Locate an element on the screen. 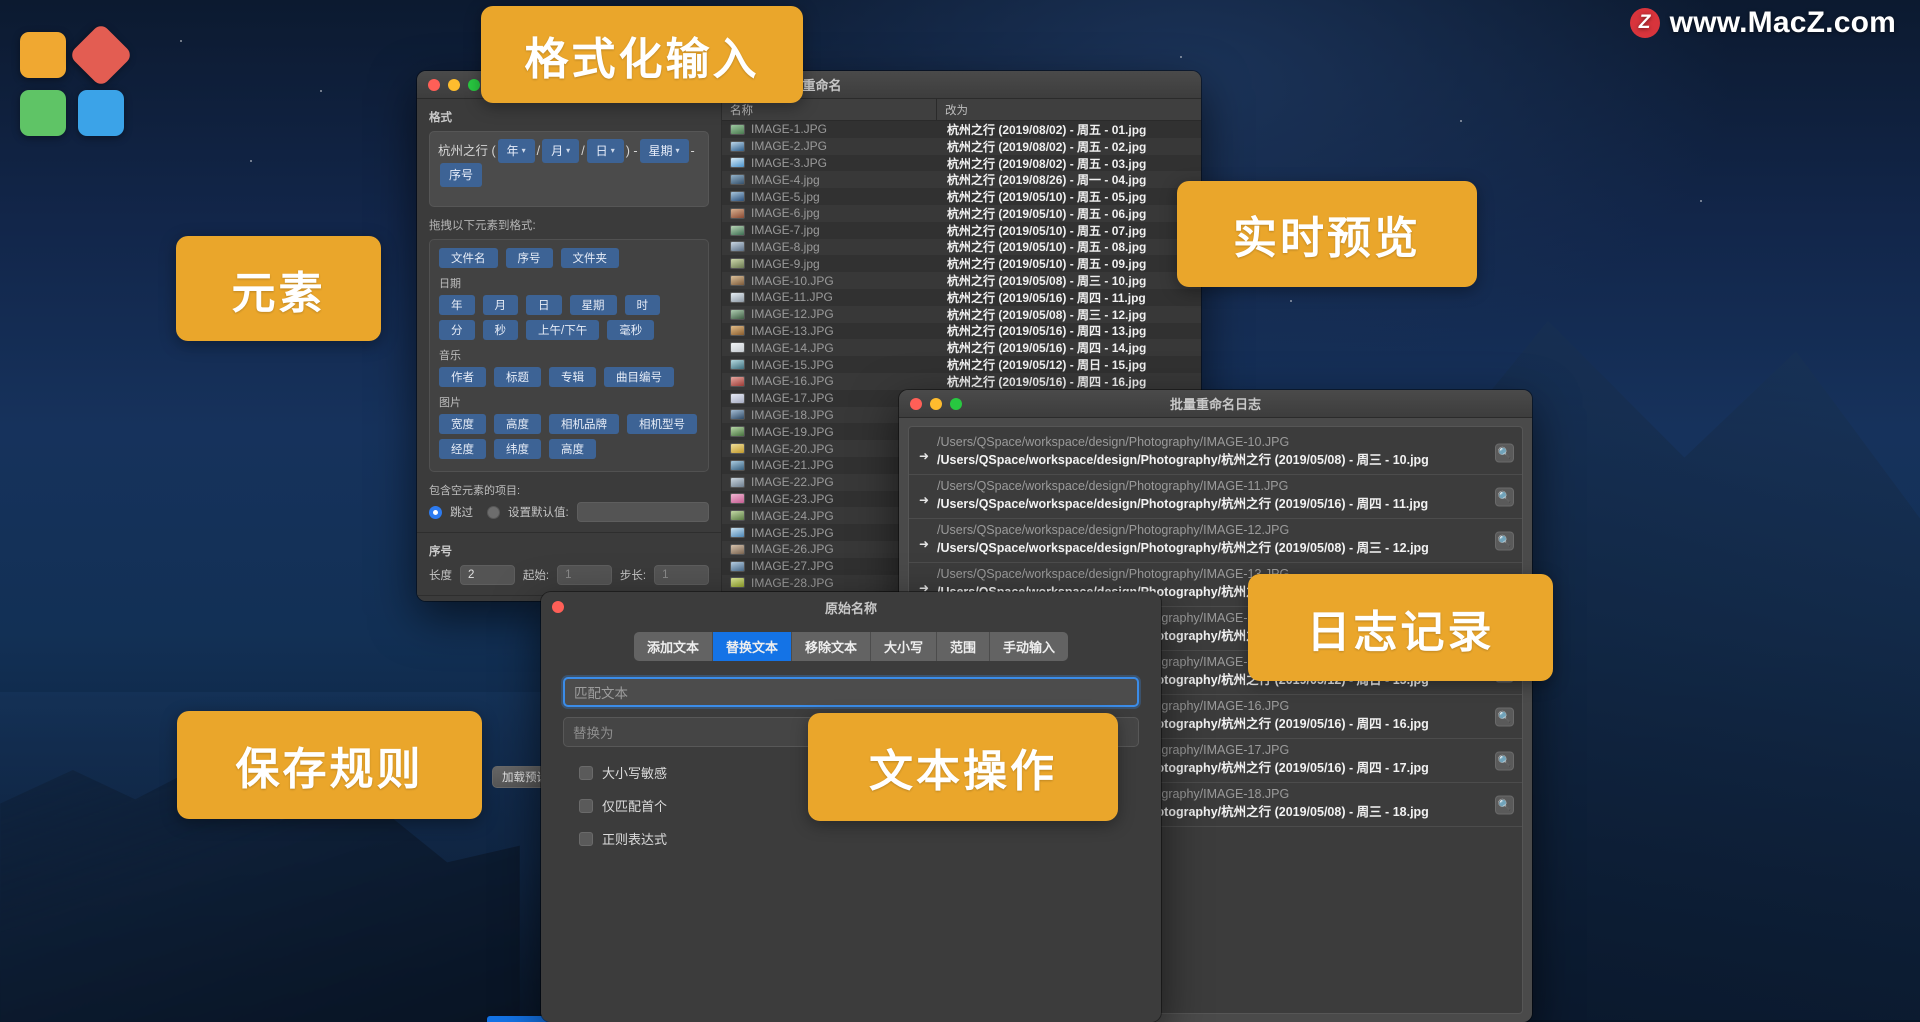 The image size is (1920, 1022). element-month: 月 is located at coordinates (500, 305).